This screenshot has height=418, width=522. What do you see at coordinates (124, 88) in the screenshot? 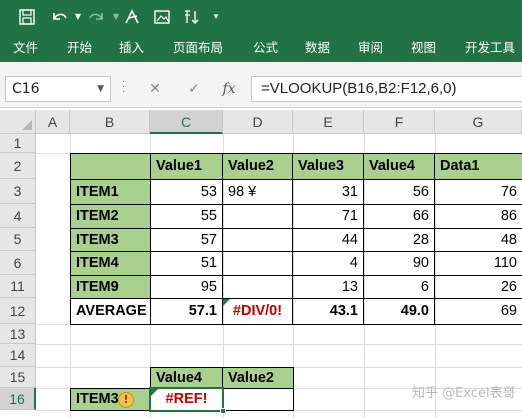
I see `splitter-handle: · · ·` at bounding box center [124, 88].